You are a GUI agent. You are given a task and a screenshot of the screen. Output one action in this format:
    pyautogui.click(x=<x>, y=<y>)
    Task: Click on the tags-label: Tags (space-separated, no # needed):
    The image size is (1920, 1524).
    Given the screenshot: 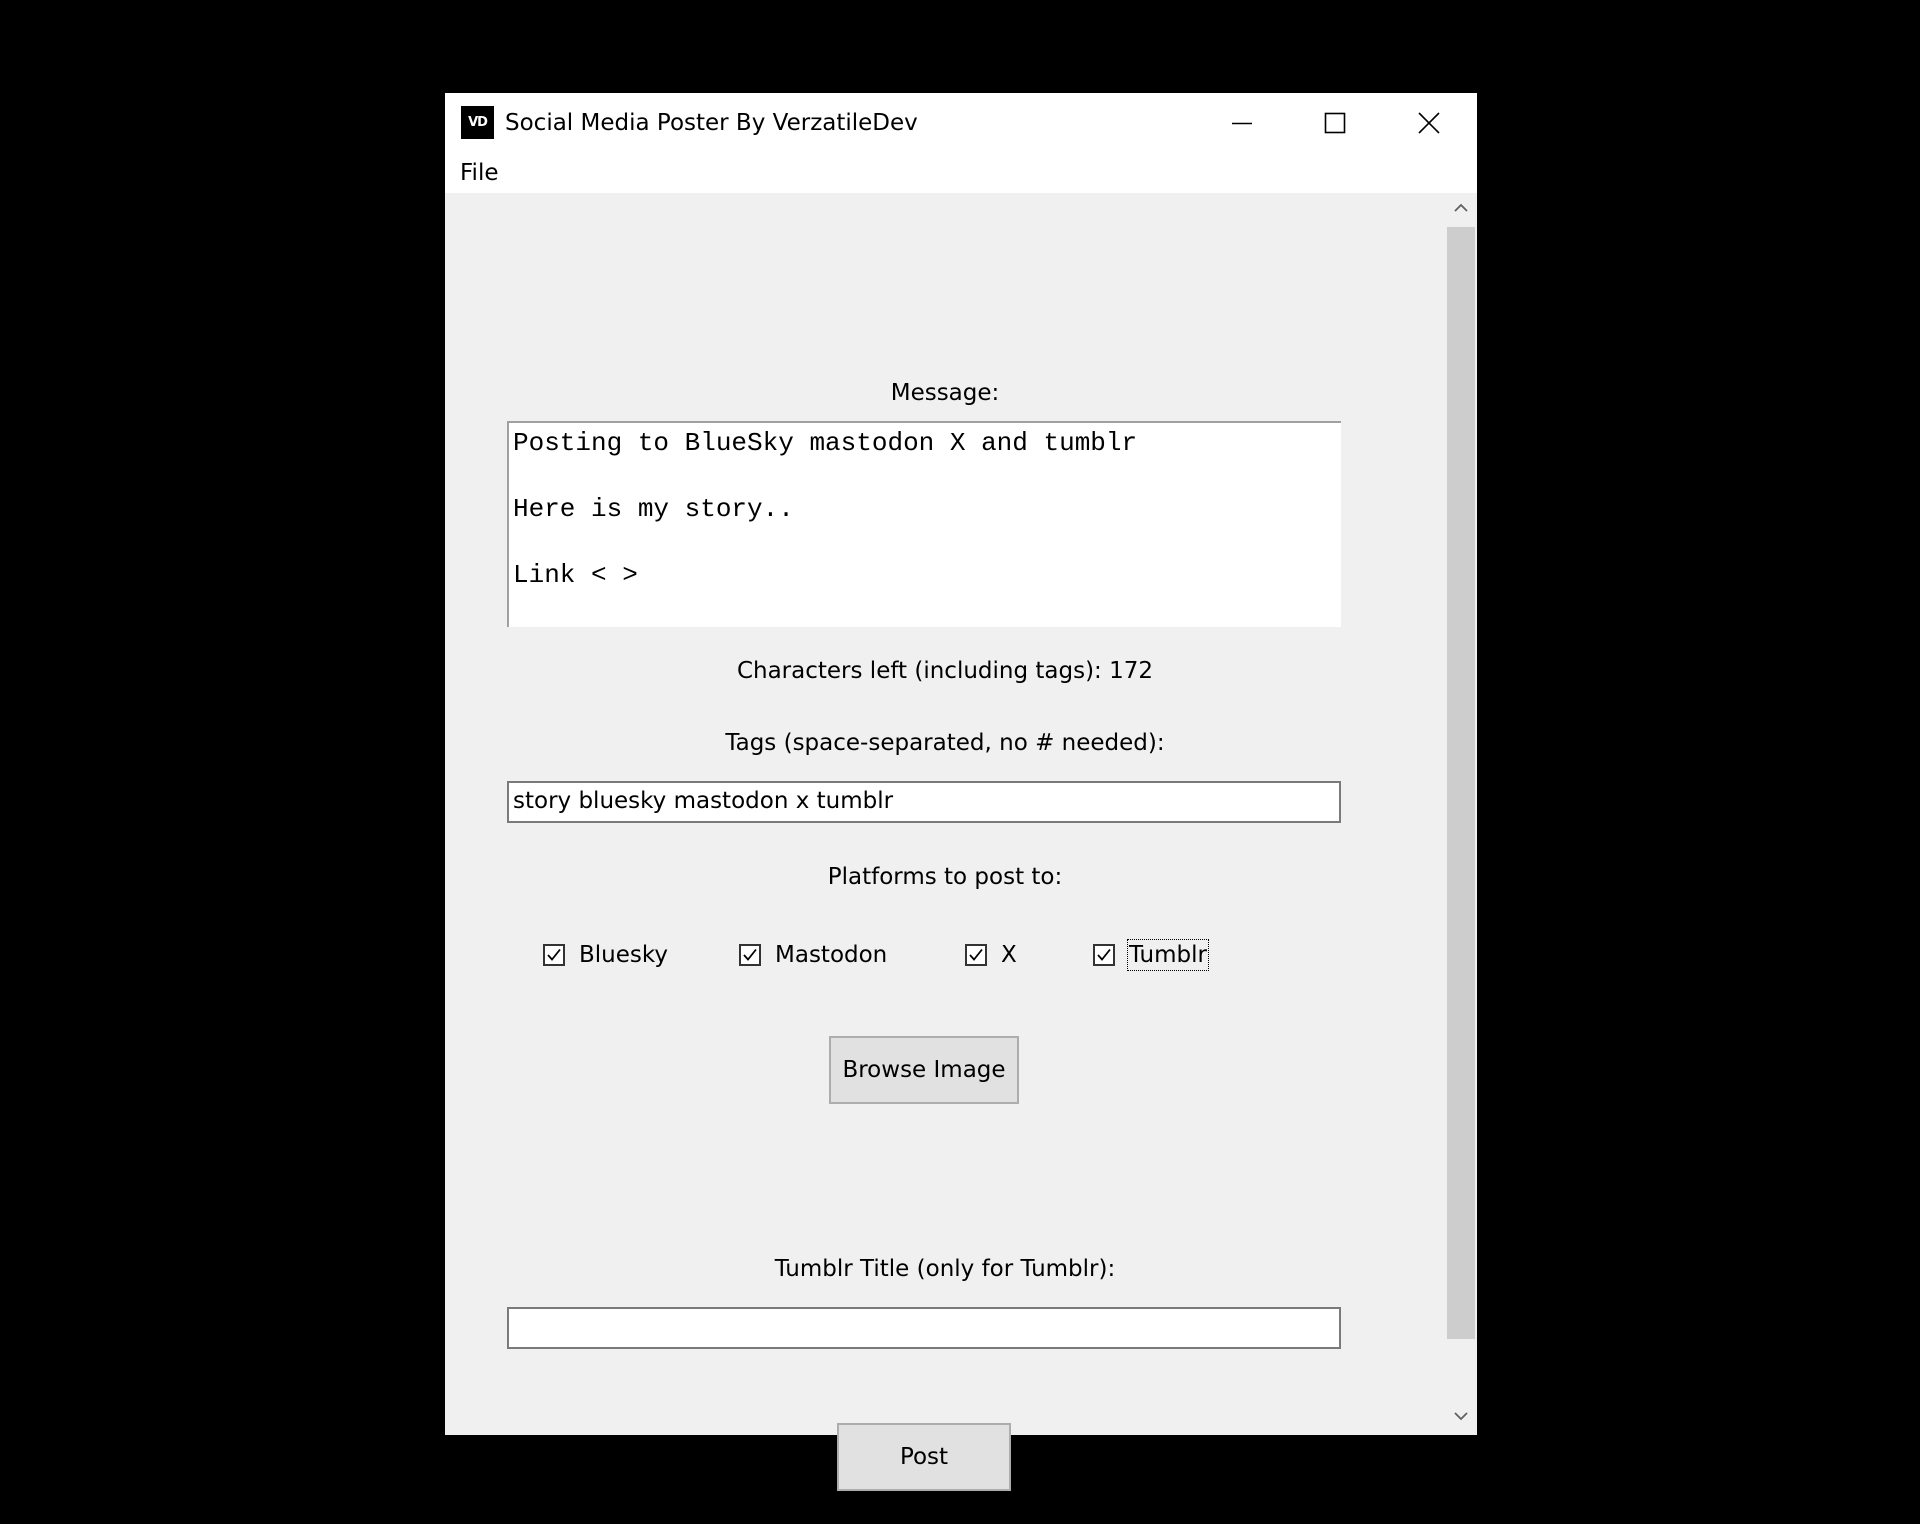 What is the action you would take?
    pyautogui.click(x=945, y=743)
    